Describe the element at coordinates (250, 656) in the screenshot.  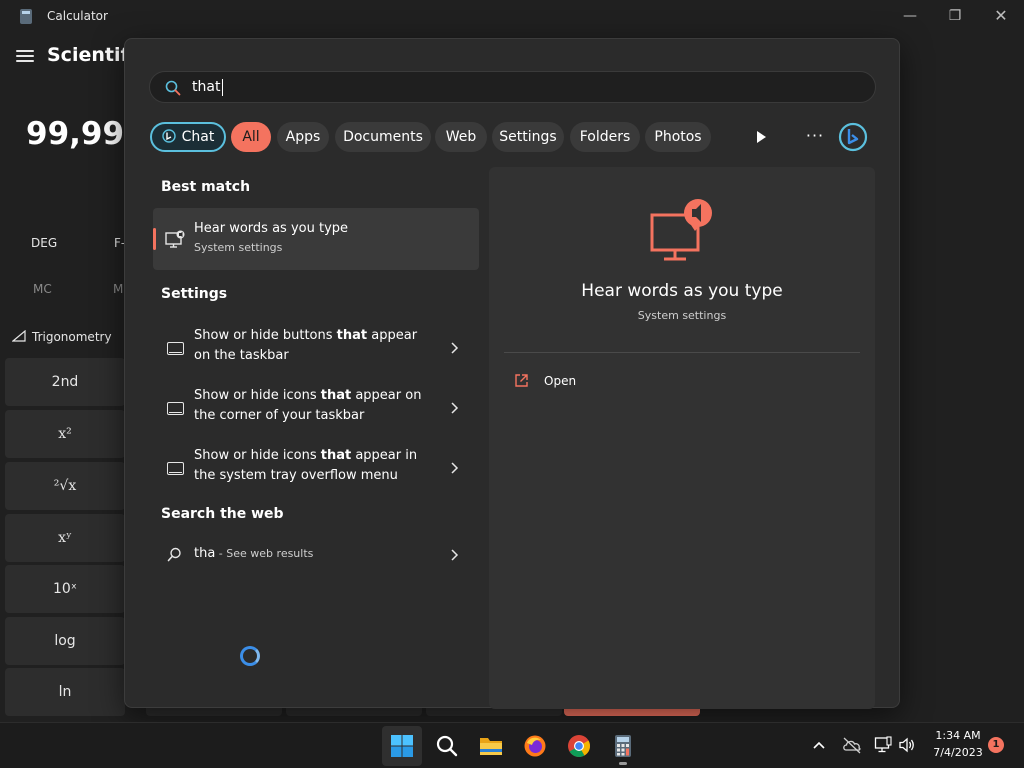
I see `loading-spinner` at that location.